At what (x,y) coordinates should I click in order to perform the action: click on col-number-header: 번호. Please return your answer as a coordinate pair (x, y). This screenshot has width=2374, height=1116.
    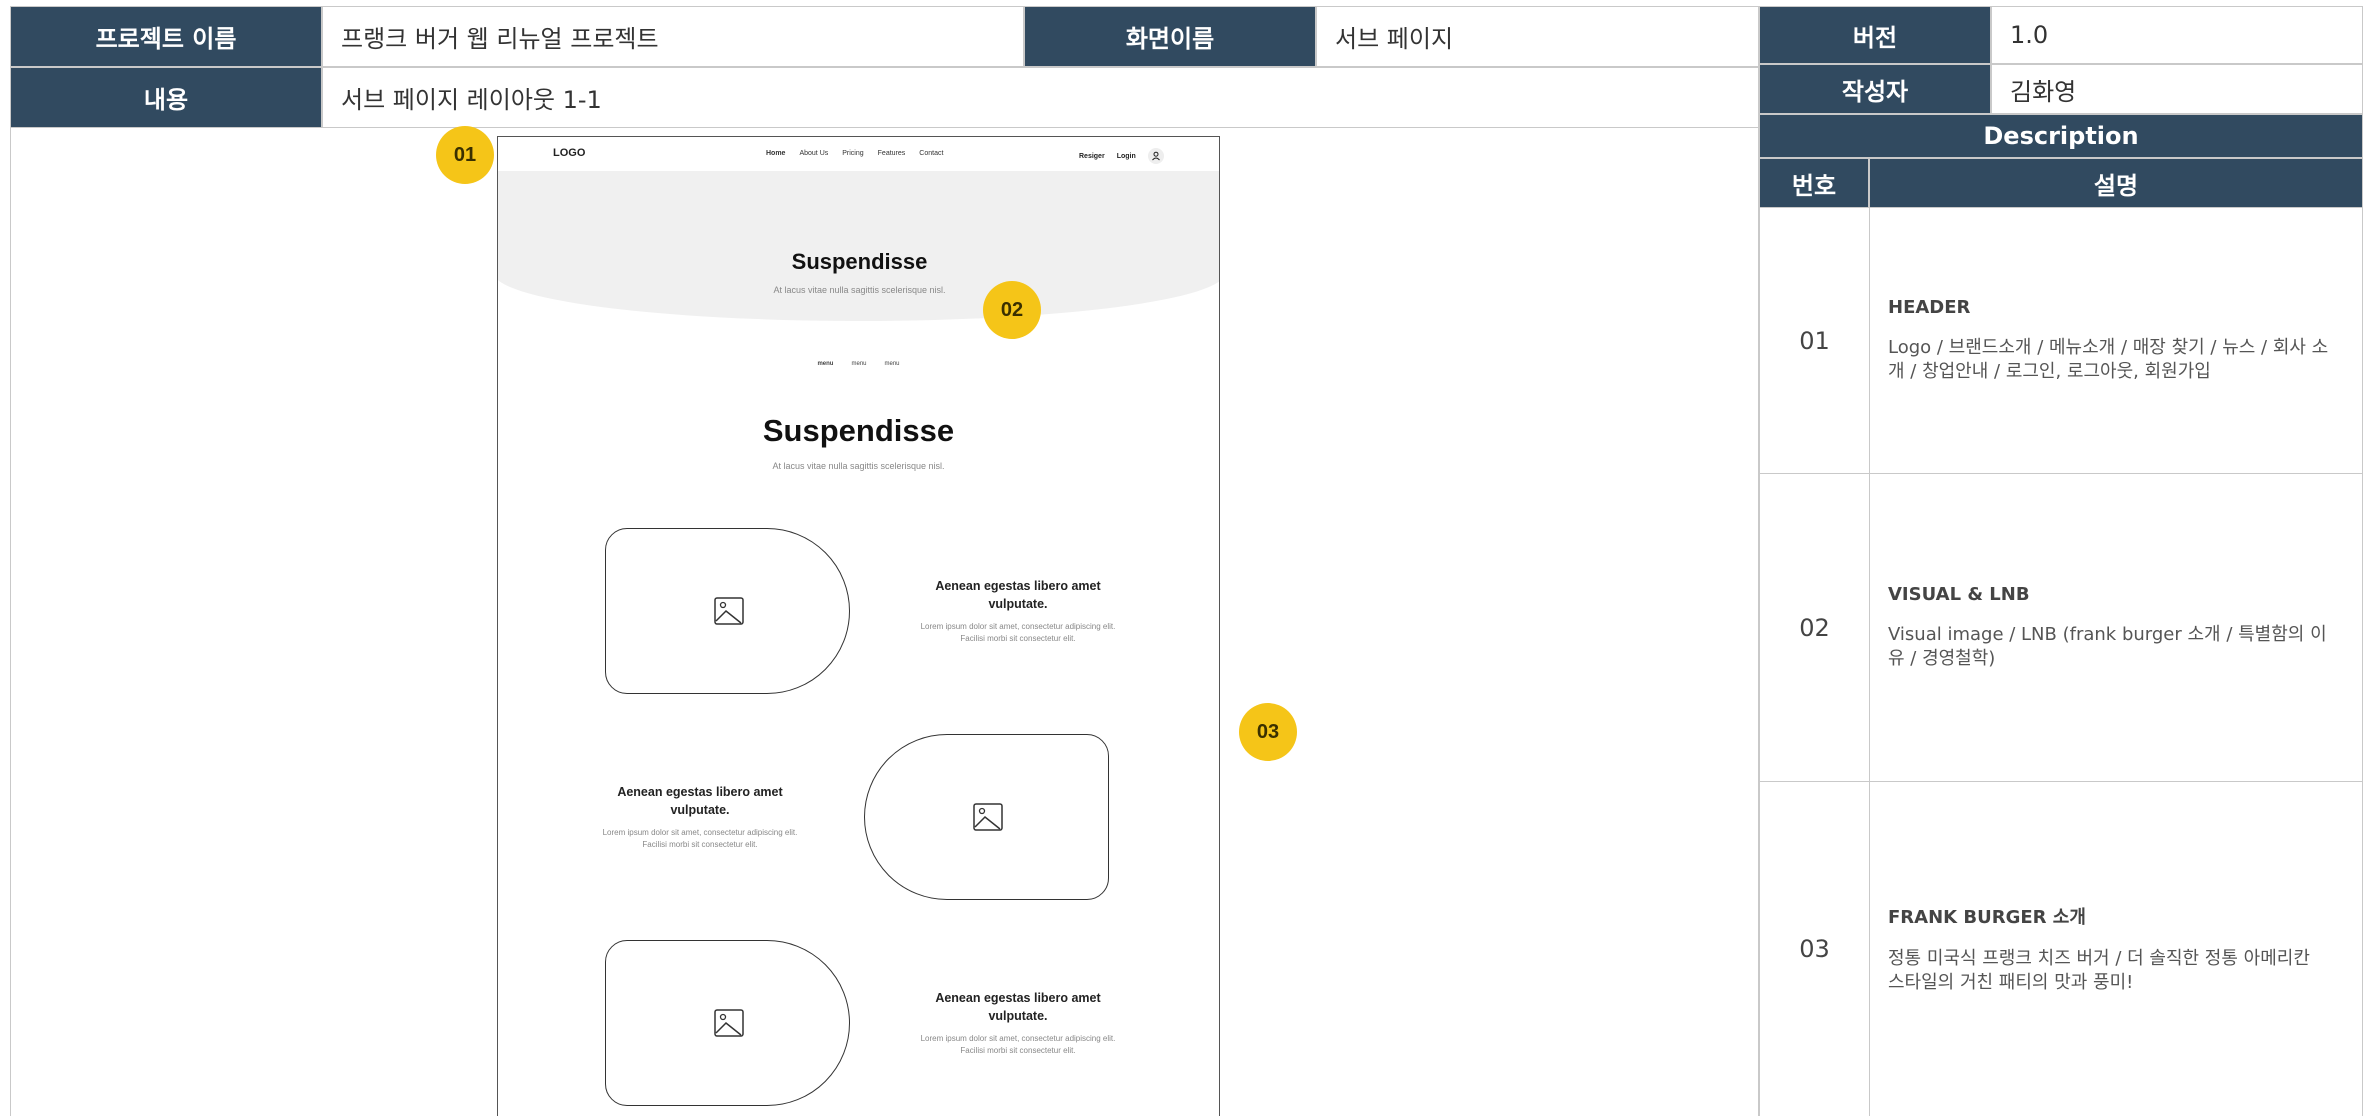
    Looking at the image, I should click on (1814, 183).